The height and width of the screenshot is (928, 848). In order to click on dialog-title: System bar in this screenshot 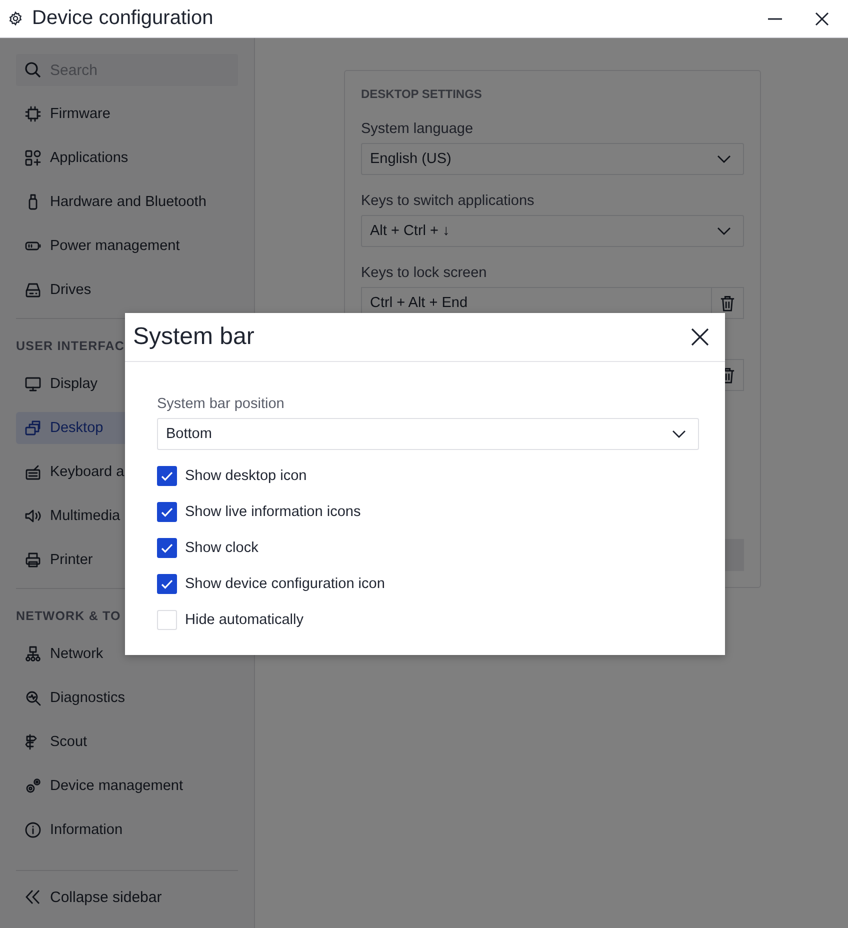, I will do `click(193, 337)`.